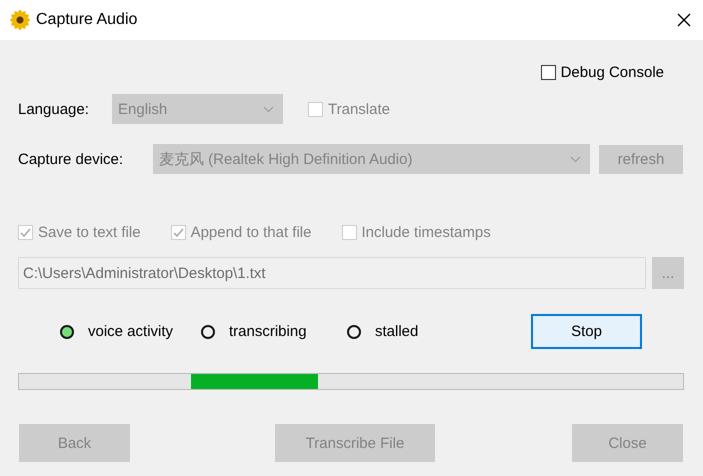 The width and height of the screenshot is (703, 476). I want to click on status-label: voice activity, so click(131, 331).